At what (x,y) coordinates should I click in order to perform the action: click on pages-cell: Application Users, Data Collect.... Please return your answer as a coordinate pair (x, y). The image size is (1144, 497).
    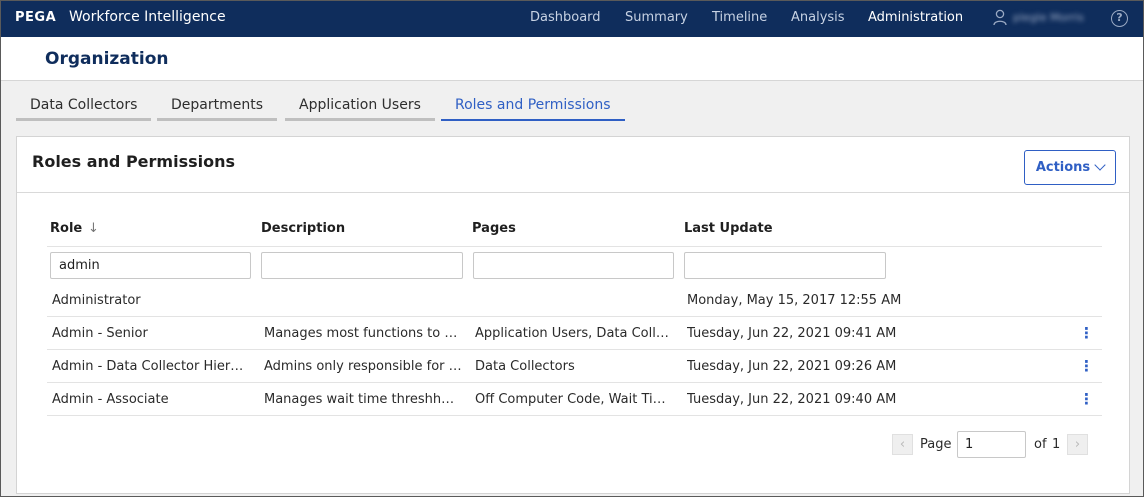
    Looking at the image, I should click on (574, 333).